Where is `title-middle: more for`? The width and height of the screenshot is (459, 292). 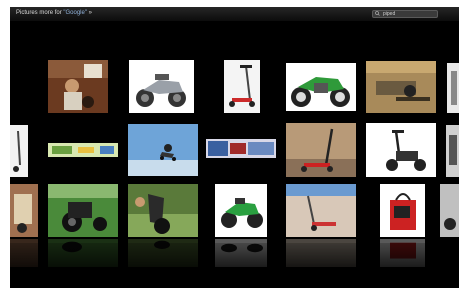 title-middle: more for is located at coordinates (50, 13).